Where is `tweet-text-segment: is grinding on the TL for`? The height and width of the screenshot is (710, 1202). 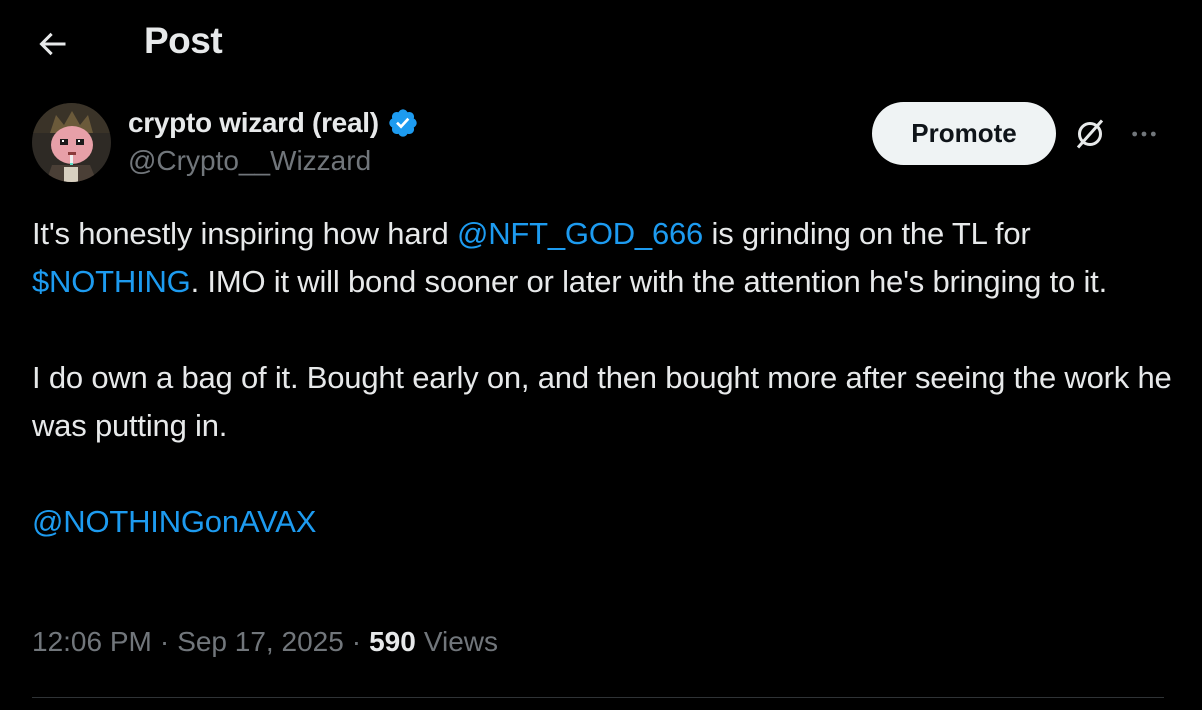 tweet-text-segment: is grinding on the TL for is located at coordinates (867, 233).